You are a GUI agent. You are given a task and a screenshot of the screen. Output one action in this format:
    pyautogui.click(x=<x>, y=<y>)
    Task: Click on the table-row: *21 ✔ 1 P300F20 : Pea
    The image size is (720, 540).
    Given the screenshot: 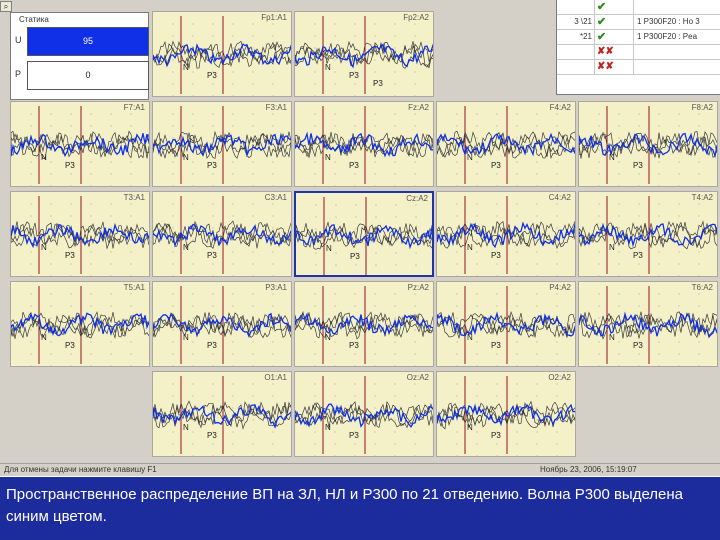 What is the action you would take?
    pyautogui.click(x=638, y=37)
    